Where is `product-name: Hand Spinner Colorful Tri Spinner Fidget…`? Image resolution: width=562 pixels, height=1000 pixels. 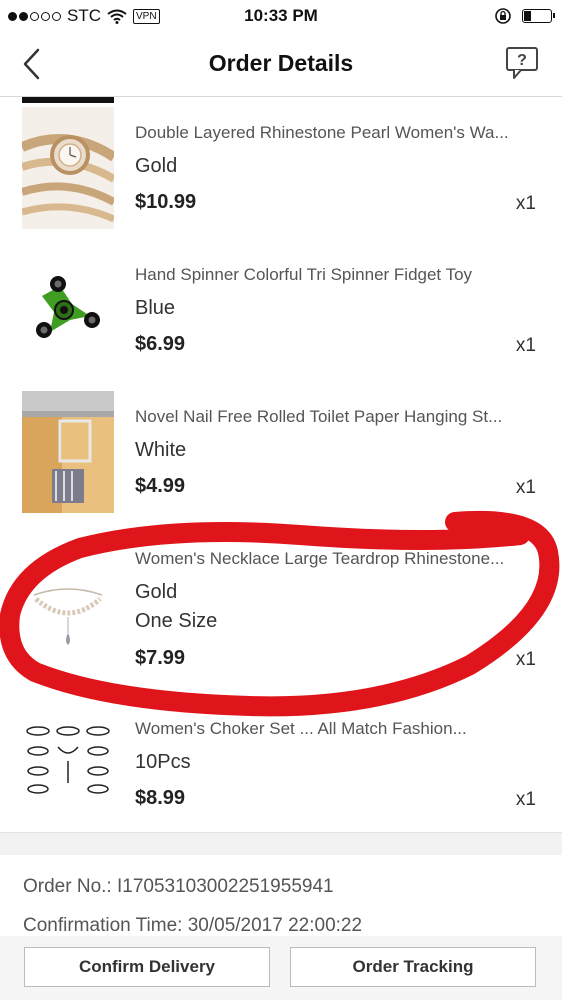 product-name: Hand Spinner Colorful Tri Spinner Fidget… is located at coordinates (304, 274).